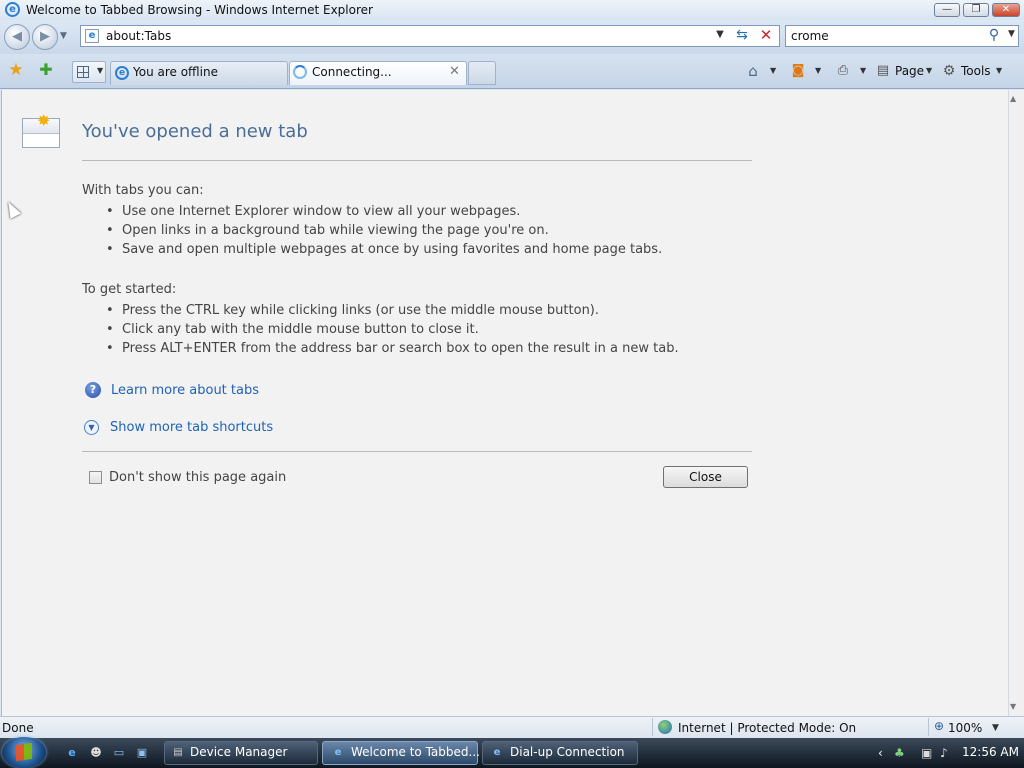  I want to click on section-title-get-started: To get started:, so click(129, 289).